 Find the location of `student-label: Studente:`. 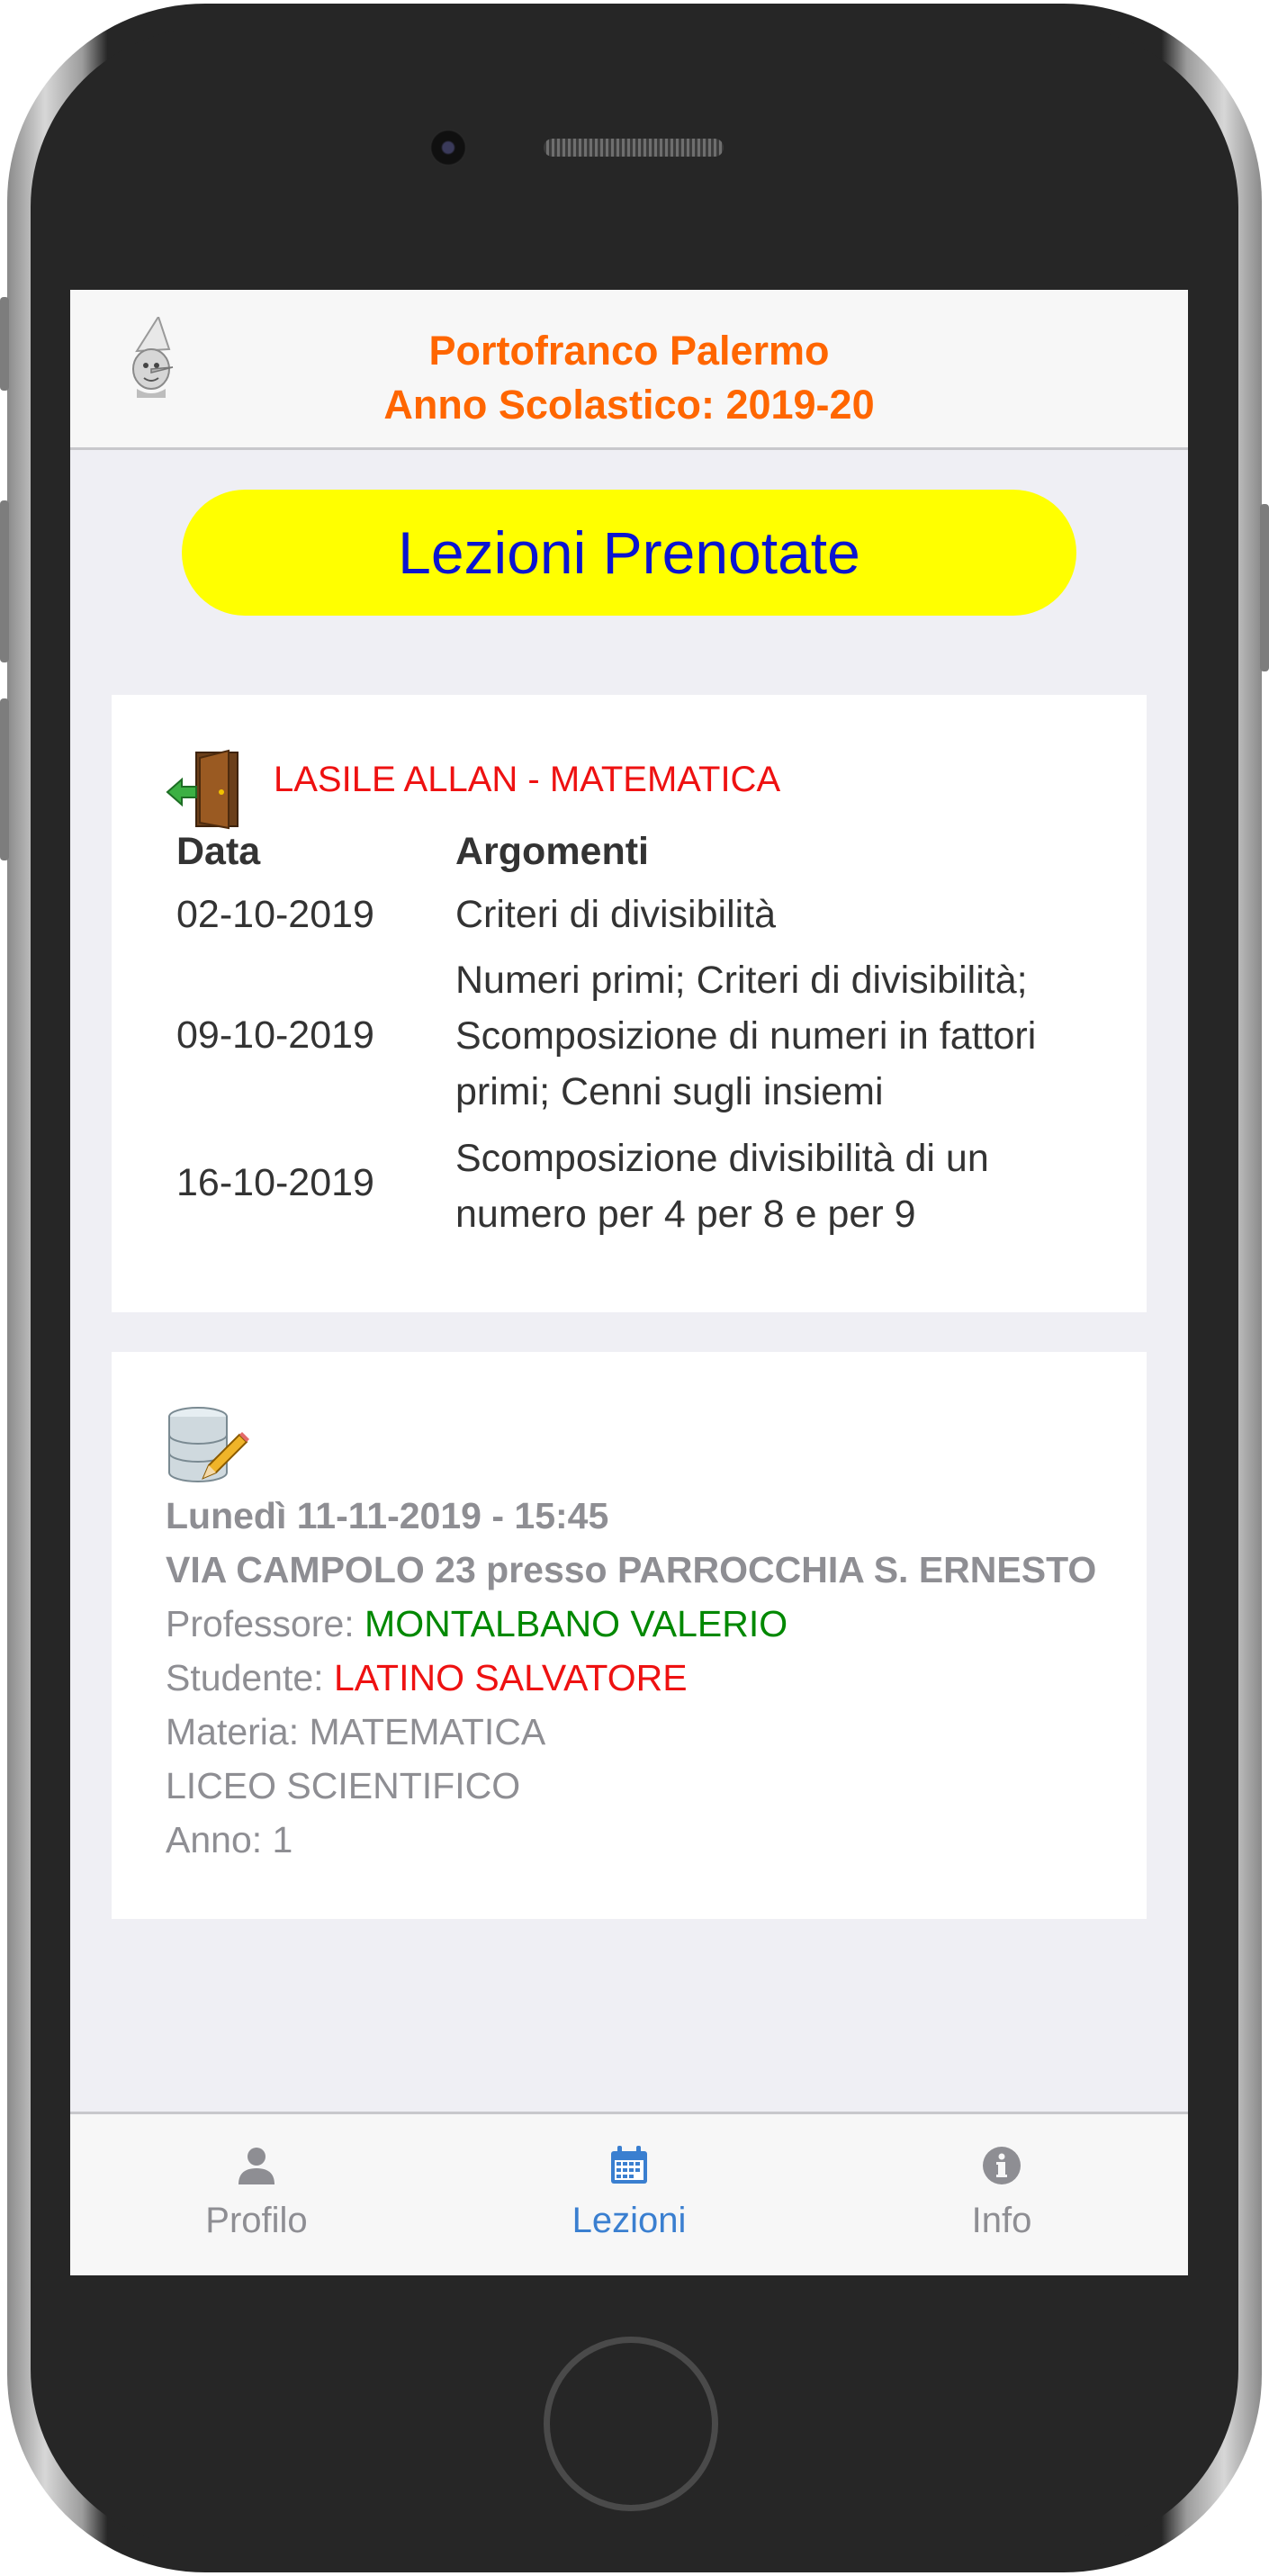

student-label: Studente: is located at coordinates (250, 1677).